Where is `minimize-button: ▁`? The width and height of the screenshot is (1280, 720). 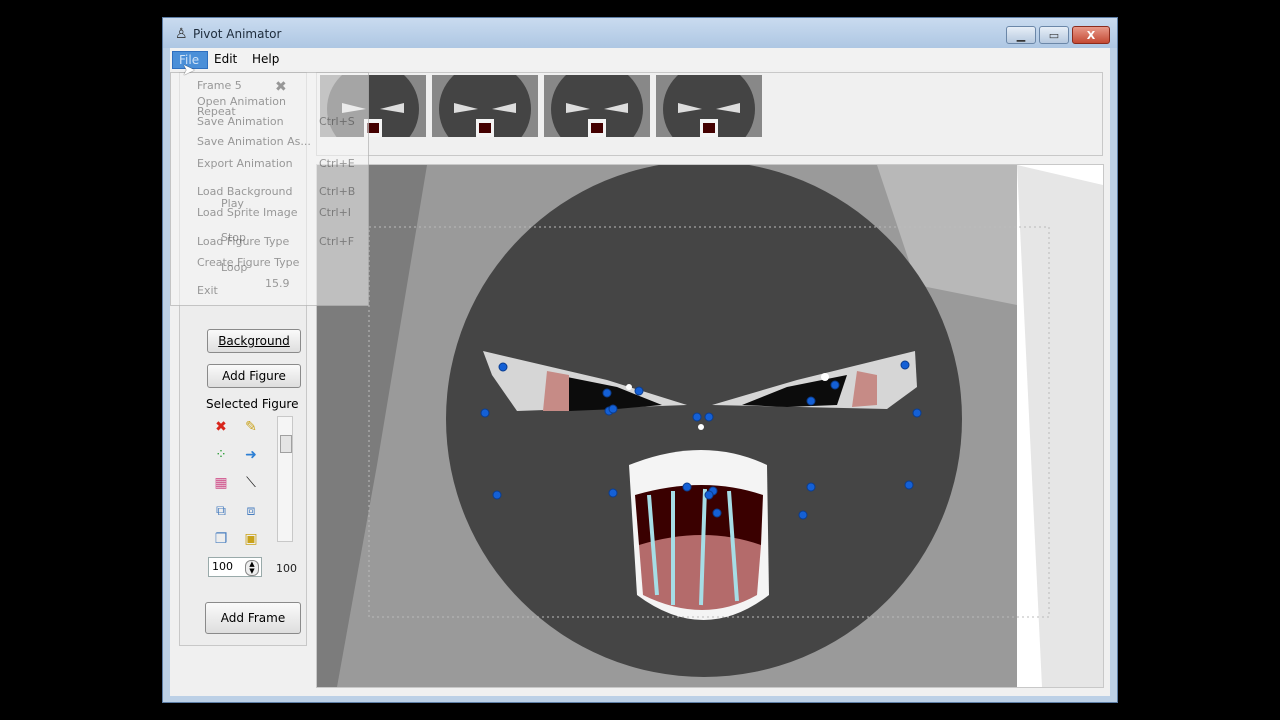
minimize-button: ▁ is located at coordinates (1021, 35).